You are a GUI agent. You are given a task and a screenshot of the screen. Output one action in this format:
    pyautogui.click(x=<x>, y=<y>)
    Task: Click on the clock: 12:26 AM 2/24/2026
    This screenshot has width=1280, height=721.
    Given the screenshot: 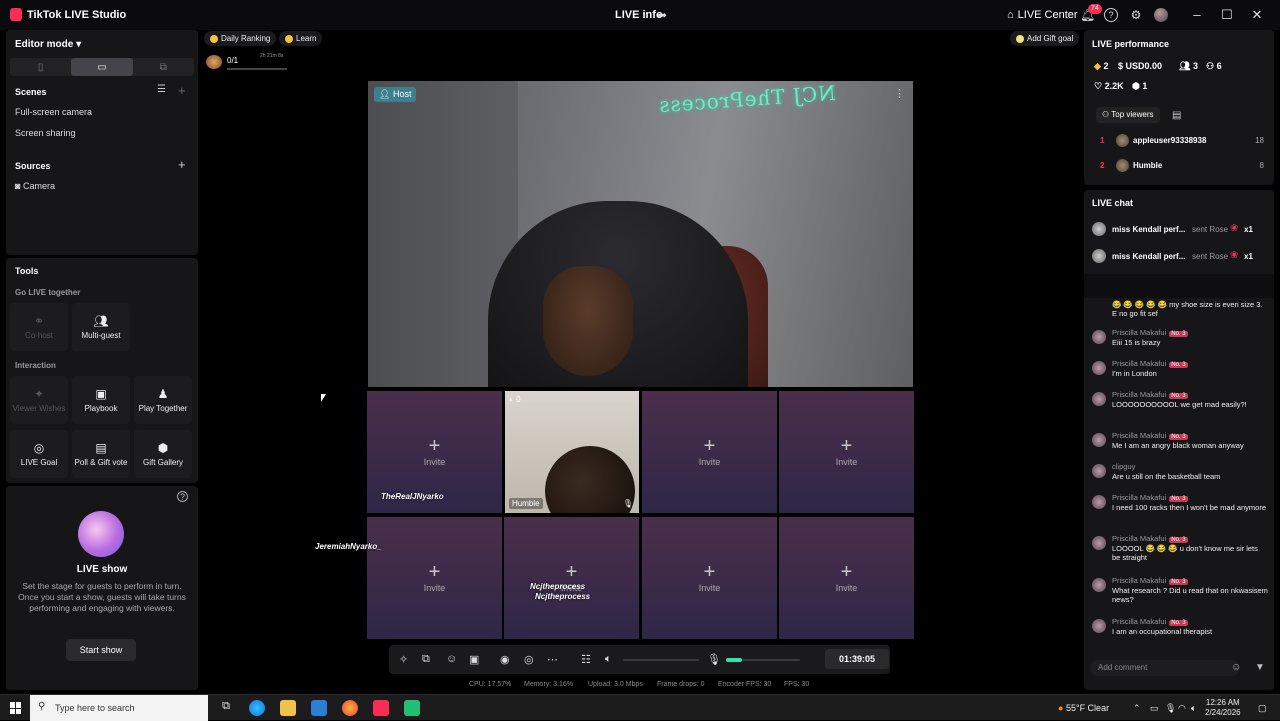 What is the action you would take?
    pyautogui.click(x=1223, y=708)
    